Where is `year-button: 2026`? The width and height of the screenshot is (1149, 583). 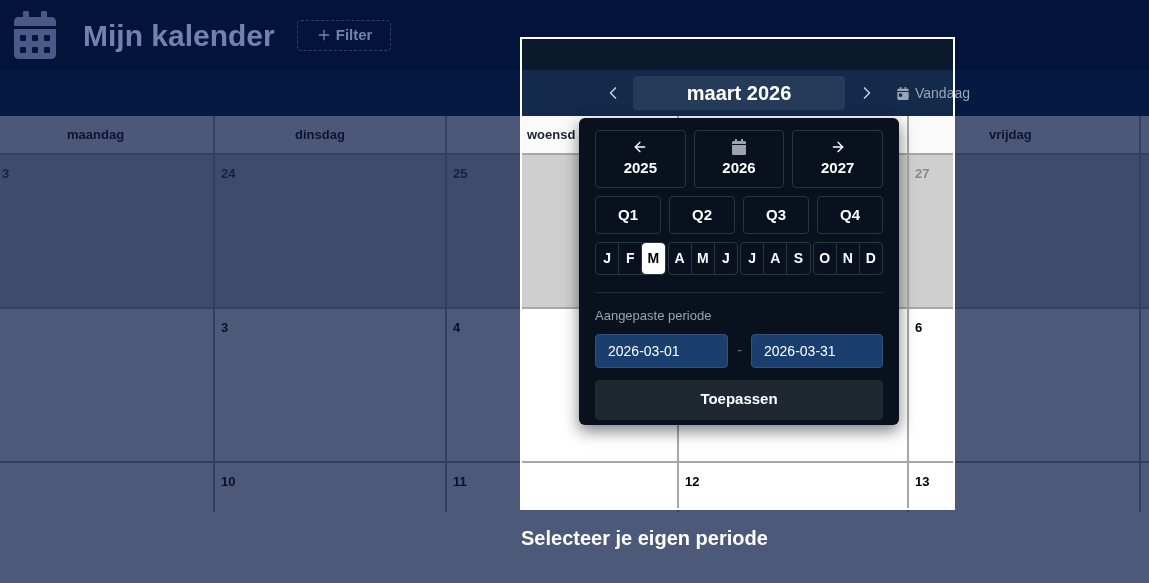
year-button: 2026 is located at coordinates (739, 159).